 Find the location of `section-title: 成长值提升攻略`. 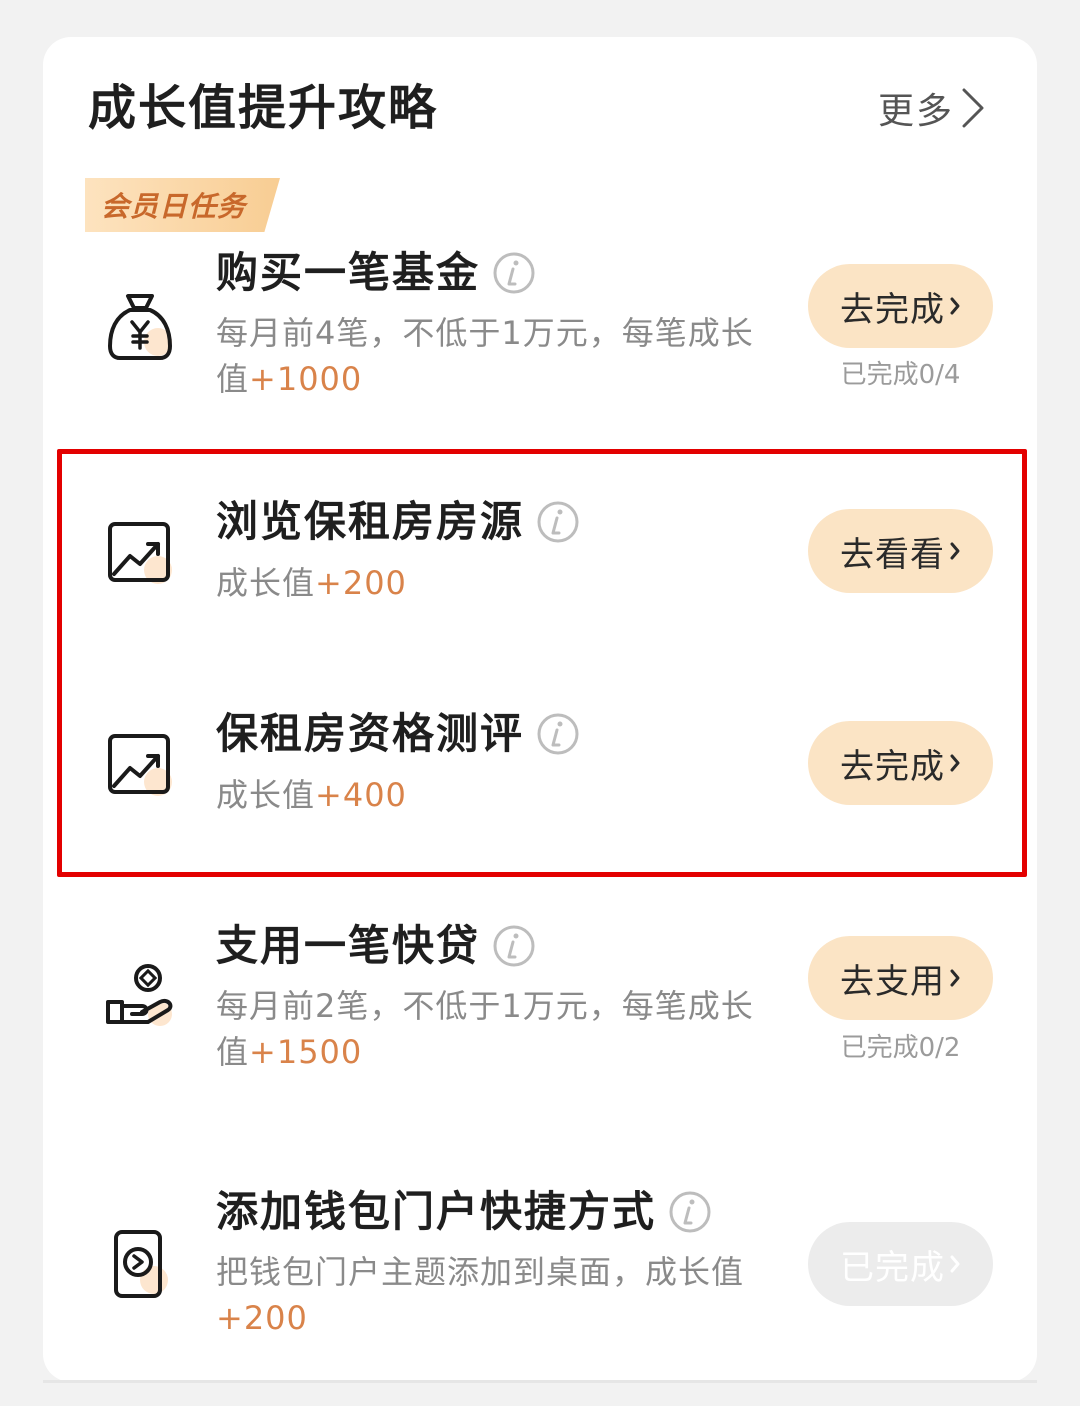

section-title: 成长值提升攻略 is located at coordinates (263, 108).